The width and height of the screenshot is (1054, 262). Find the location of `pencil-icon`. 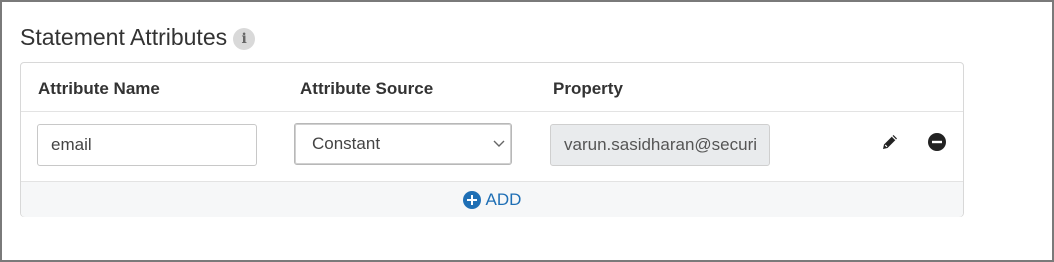

pencil-icon is located at coordinates (890, 144).